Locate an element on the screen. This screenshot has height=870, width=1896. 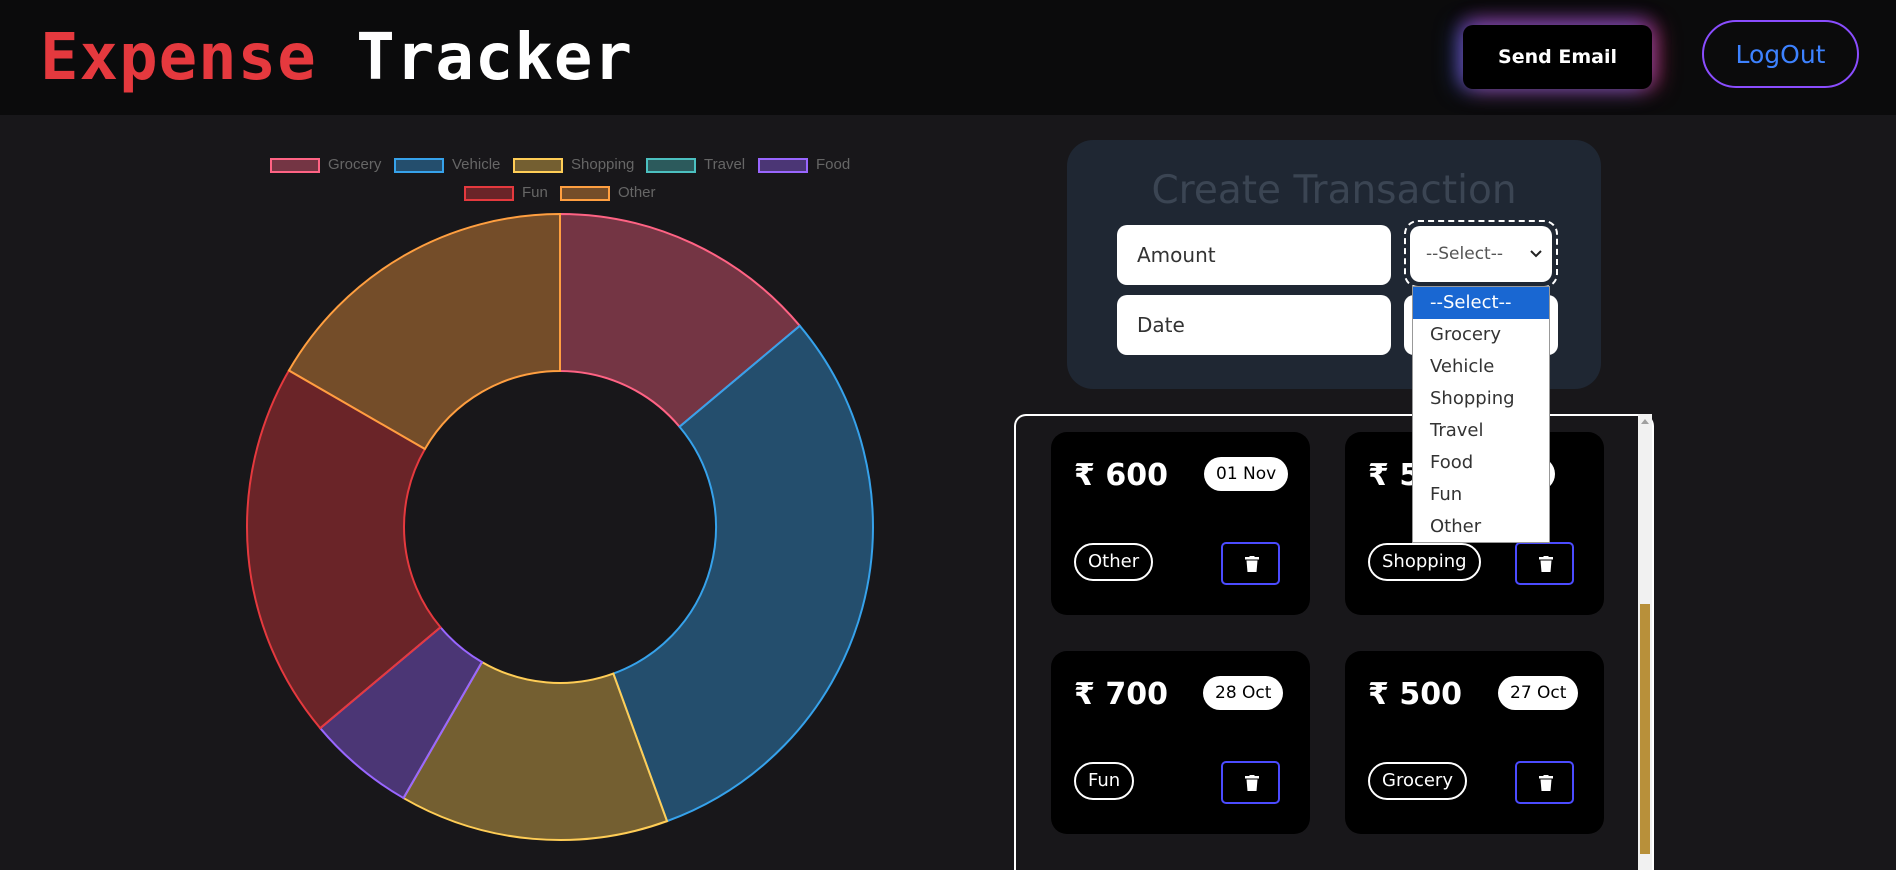
app-logo: Expense Tracker is located at coordinates (336, 58).